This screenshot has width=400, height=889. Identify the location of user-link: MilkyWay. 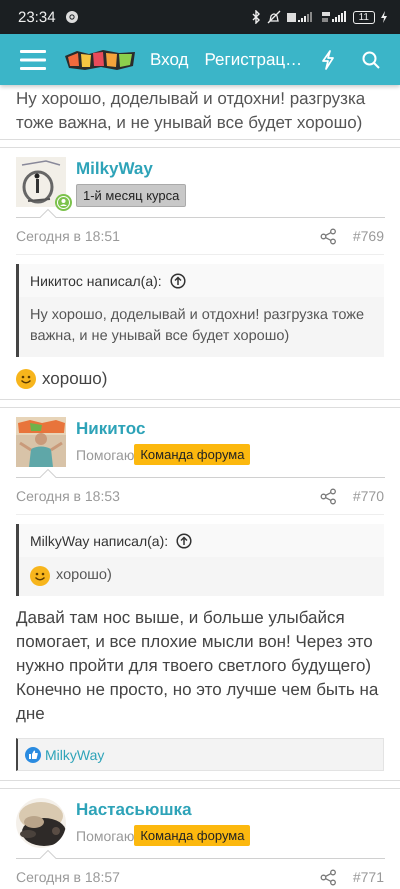
(74, 754).